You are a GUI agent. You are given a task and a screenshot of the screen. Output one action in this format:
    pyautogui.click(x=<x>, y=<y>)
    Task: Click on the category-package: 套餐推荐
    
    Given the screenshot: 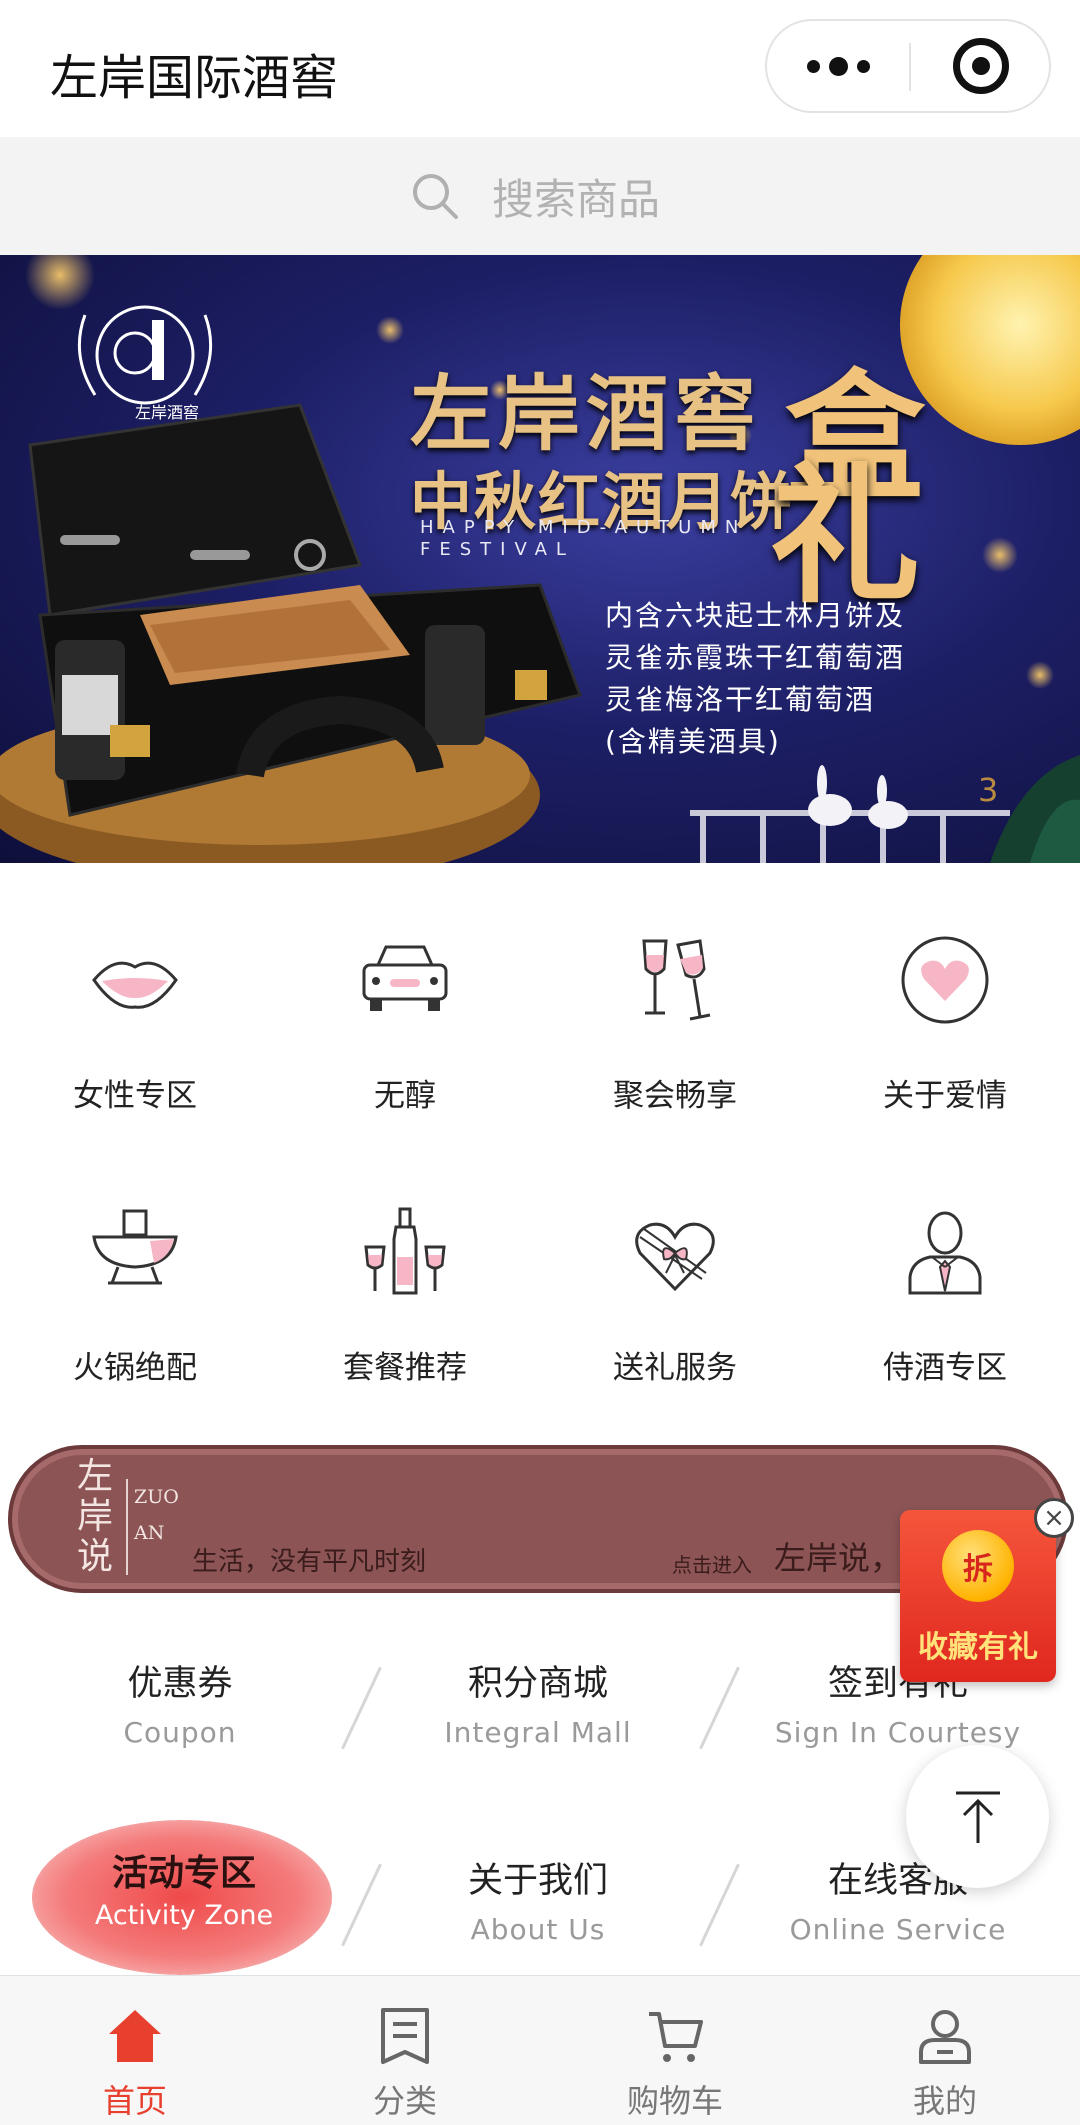 What is the action you would take?
    pyautogui.click(x=405, y=1317)
    